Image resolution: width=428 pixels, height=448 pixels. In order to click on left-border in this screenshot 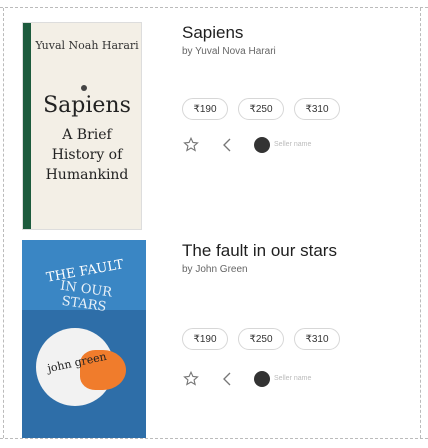, I will do `click(3, 223)`.